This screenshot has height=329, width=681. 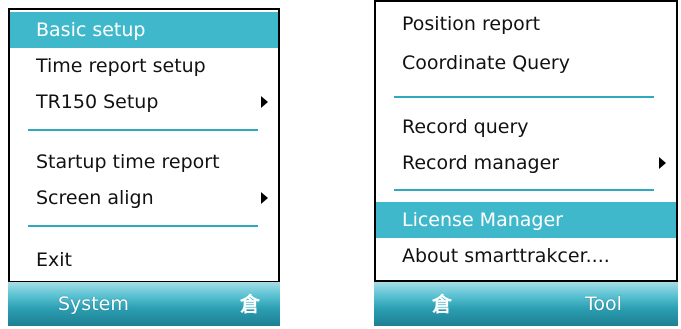 I want to click on menu-item-label: Record manager, so click(x=481, y=163).